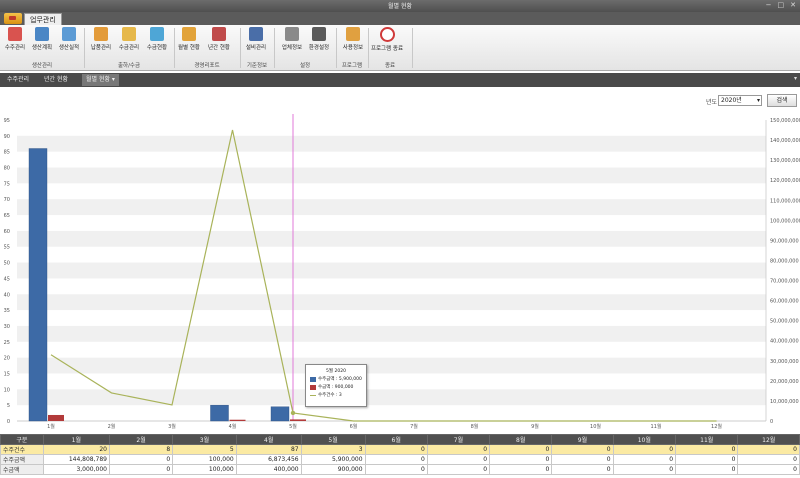 The height and width of the screenshot is (478, 800). What do you see at coordinates (7, 121) in the screenshot?
I see `y-left-tick-label: 95` at bounding box center [7, 121].